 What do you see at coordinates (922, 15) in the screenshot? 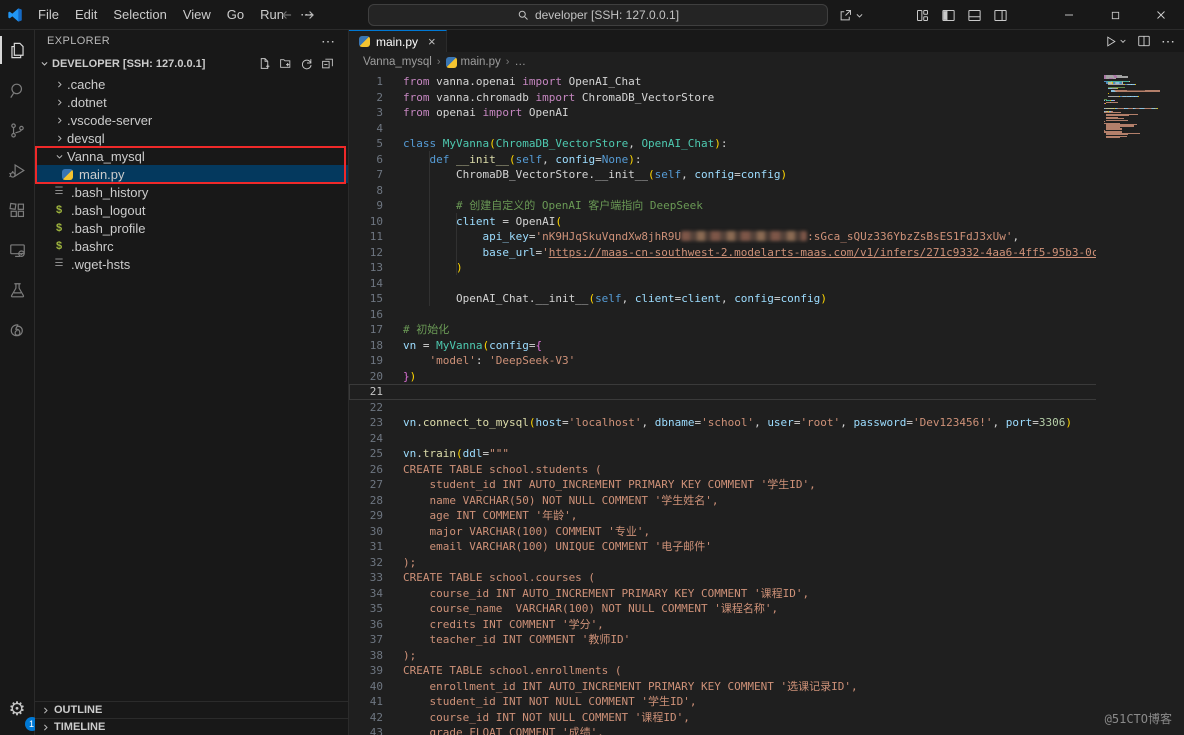
I see `customize-layout-icon` at bounding box center [922, 15].